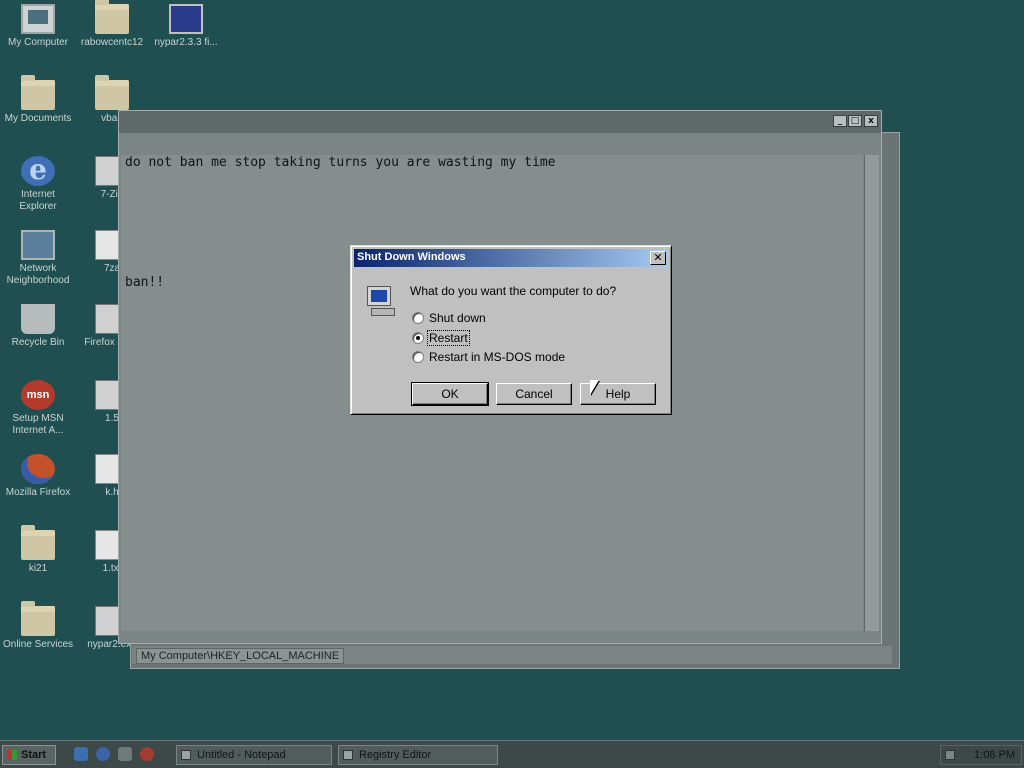 This screenshot has width=1024, height=768. I want to click on my-documents-icon, so click(38, 92).